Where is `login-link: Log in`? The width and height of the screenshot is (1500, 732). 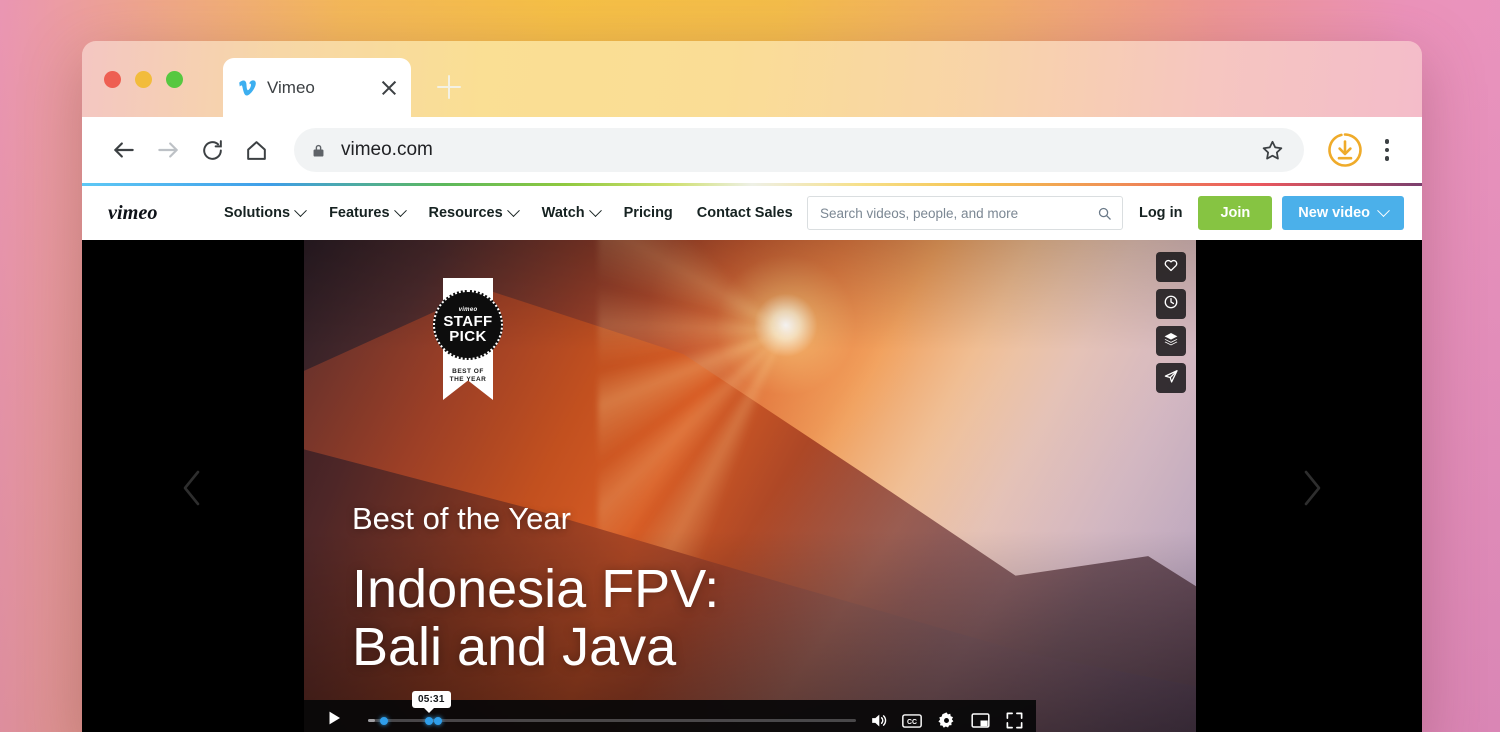 login-link: Log in is located at coordinates (1161, 213).